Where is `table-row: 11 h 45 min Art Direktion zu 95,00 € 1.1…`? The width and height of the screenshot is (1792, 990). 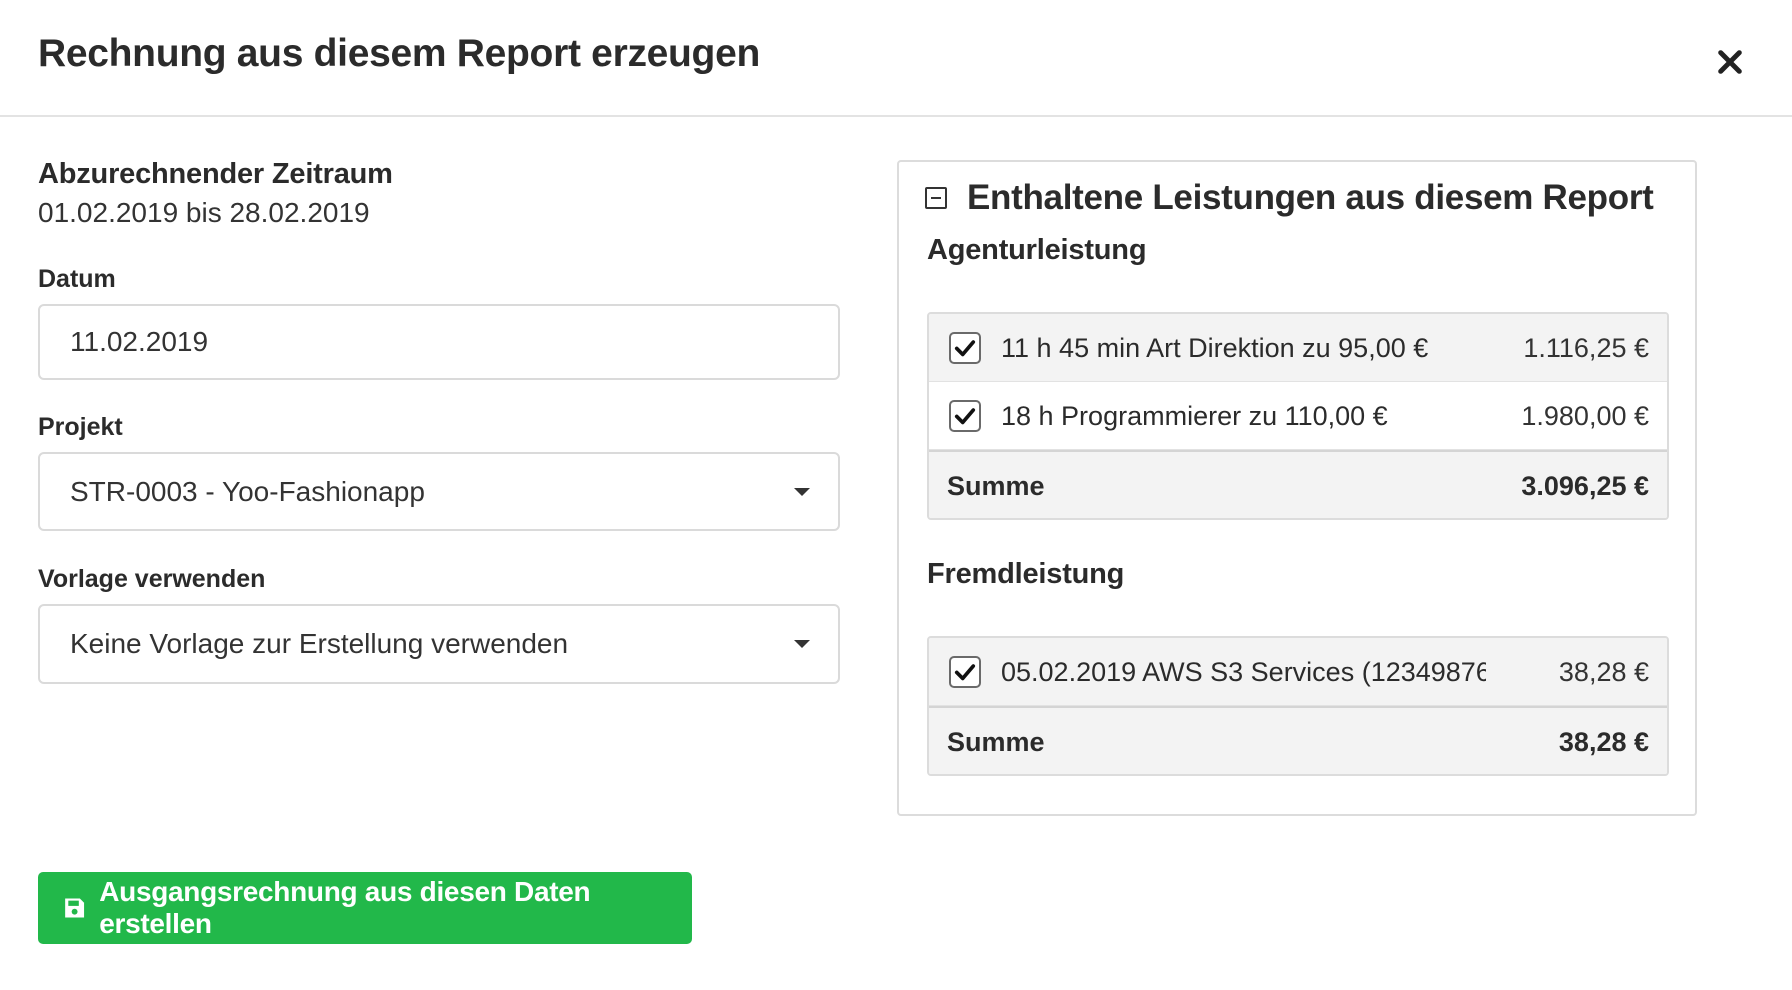 table-row: 11 h 45 min Art Direktion zu 95,00 € 1.1… is located at coordinates (1298, 348).